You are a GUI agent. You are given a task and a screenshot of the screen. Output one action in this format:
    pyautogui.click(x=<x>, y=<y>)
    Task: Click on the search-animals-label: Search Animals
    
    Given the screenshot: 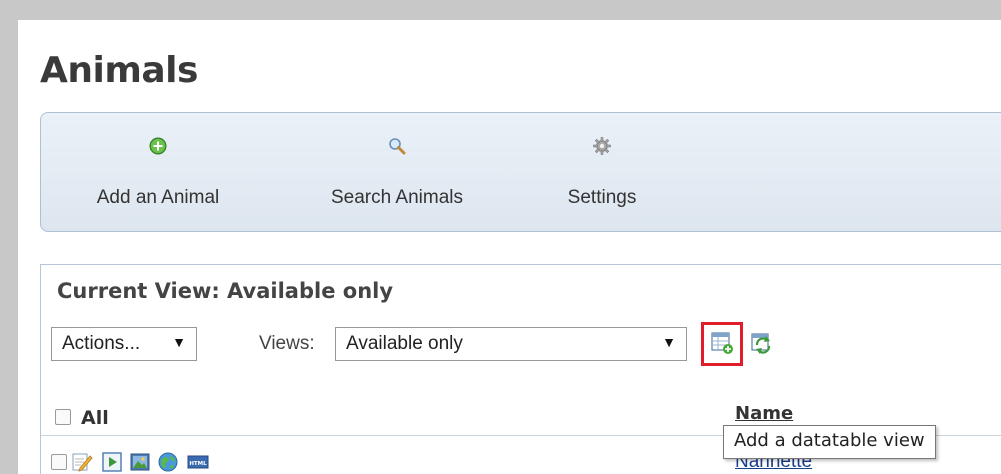 What is the action you would take?
    pyautogui.click(x=396, y=197)
    